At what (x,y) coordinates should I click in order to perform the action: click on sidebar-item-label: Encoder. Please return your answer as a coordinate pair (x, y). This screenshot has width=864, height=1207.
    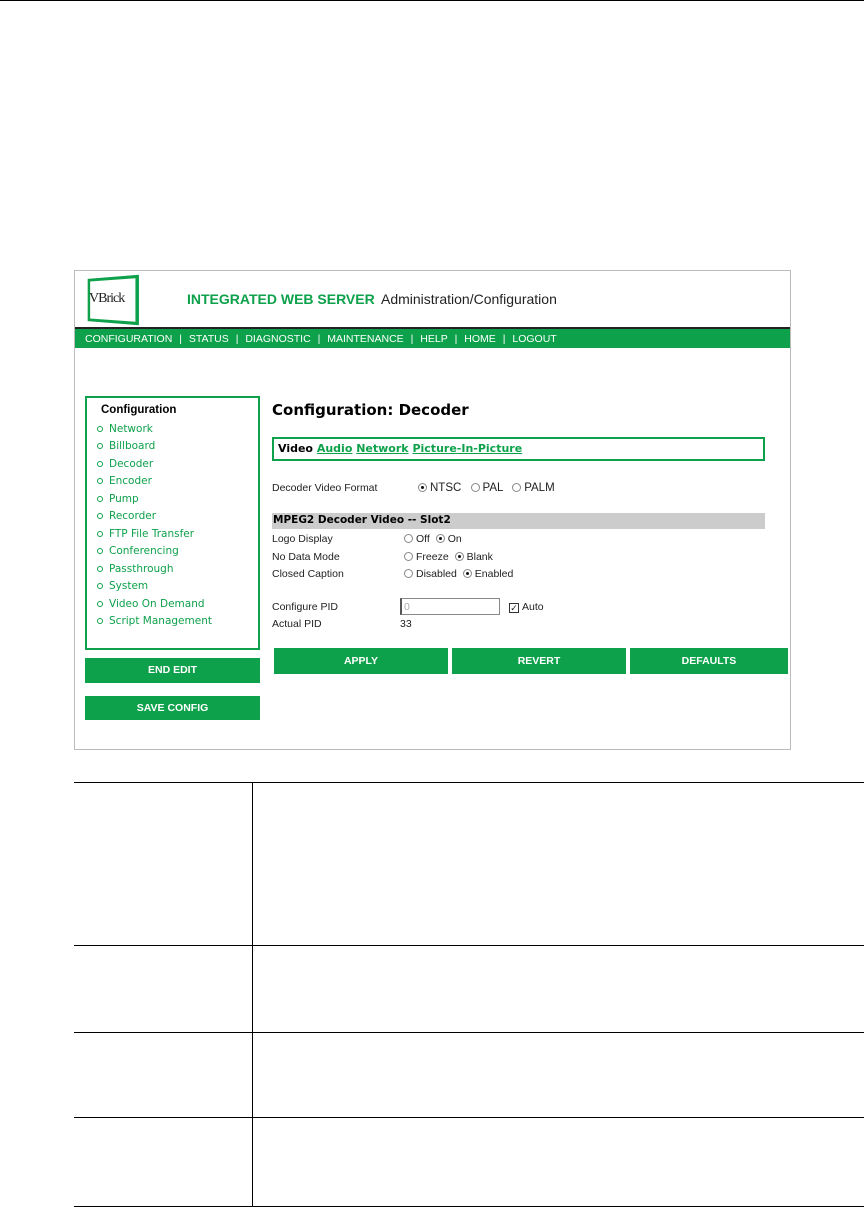
    Looking at the image, I should click on (130, 481).